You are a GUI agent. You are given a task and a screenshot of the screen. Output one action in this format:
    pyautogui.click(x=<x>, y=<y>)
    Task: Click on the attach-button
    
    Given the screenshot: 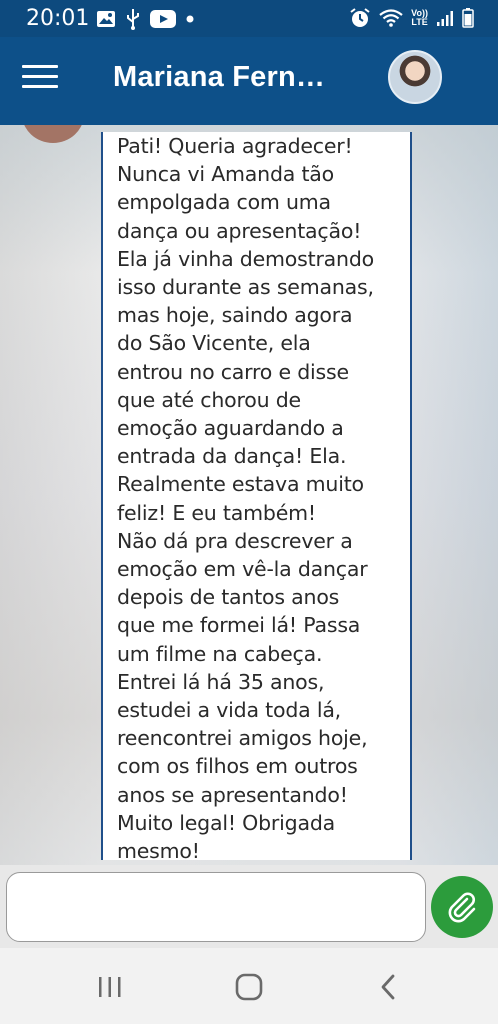 What is the action you would take?
    pyautogui.click(x=462, y=907)
    